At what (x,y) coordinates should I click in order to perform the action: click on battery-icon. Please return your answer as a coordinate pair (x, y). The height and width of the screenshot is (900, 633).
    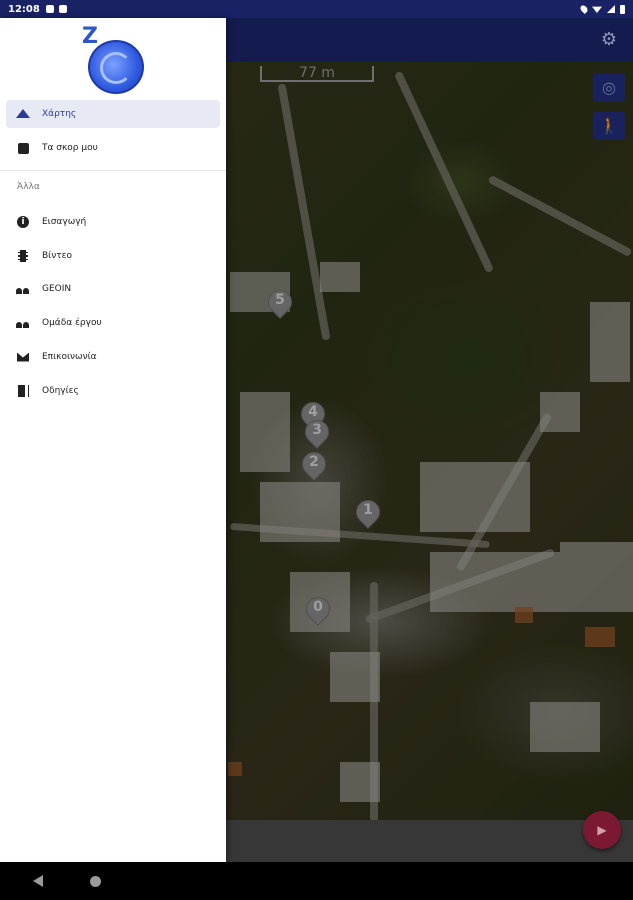
    Looking at the image, I should click on (622, 9).